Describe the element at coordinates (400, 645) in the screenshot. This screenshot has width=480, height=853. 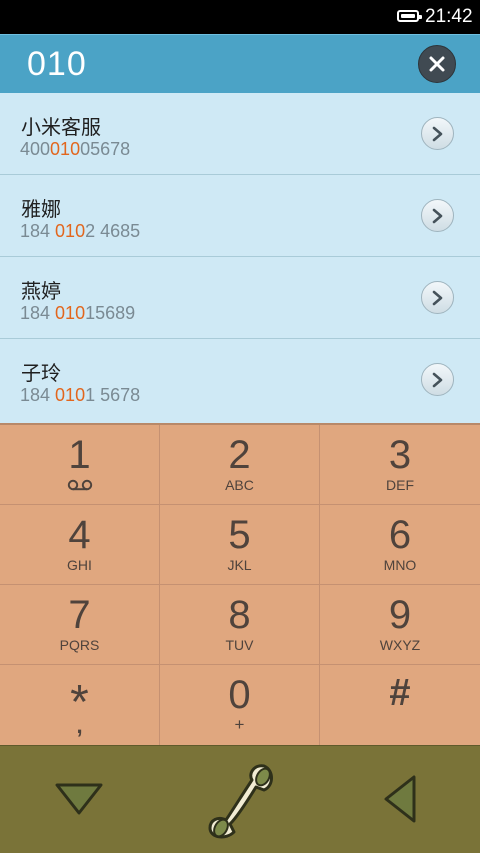
I see `key-letters: WXYZ` at that location.